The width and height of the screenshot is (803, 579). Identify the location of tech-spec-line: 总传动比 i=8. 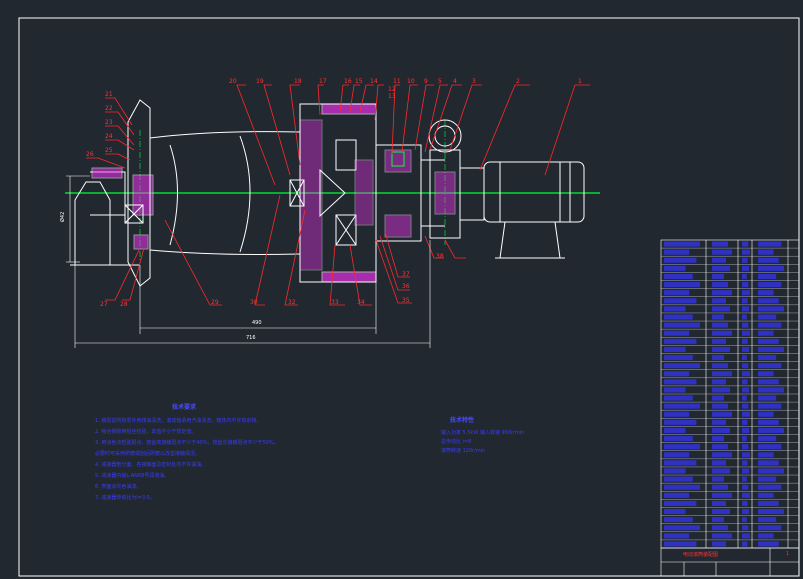
(456, 442).